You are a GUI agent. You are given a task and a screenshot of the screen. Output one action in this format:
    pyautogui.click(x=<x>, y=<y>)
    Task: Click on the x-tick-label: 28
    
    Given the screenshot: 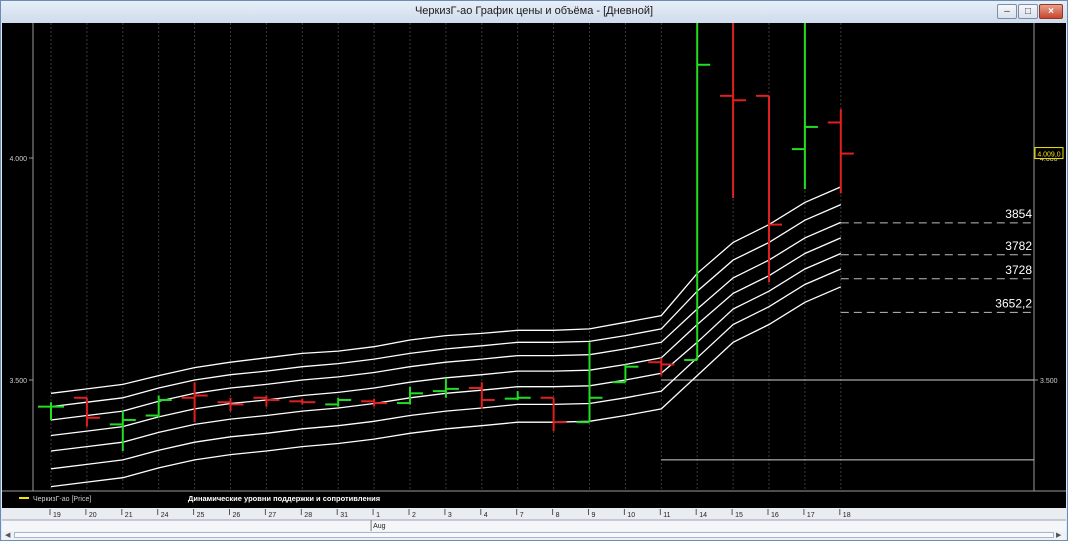 What is the action you would take?
    pyautogui.click(x=308, y=515)
    